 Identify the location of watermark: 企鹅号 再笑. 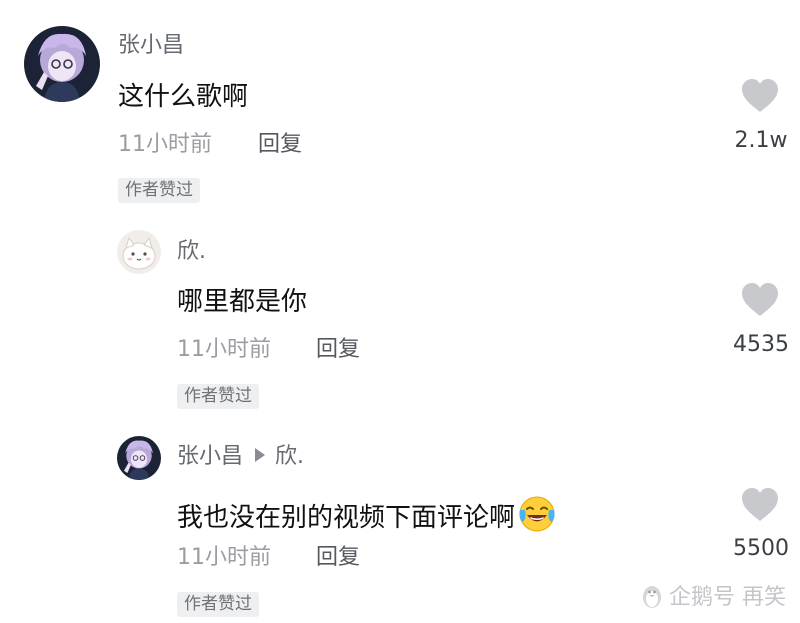
(712, 596).